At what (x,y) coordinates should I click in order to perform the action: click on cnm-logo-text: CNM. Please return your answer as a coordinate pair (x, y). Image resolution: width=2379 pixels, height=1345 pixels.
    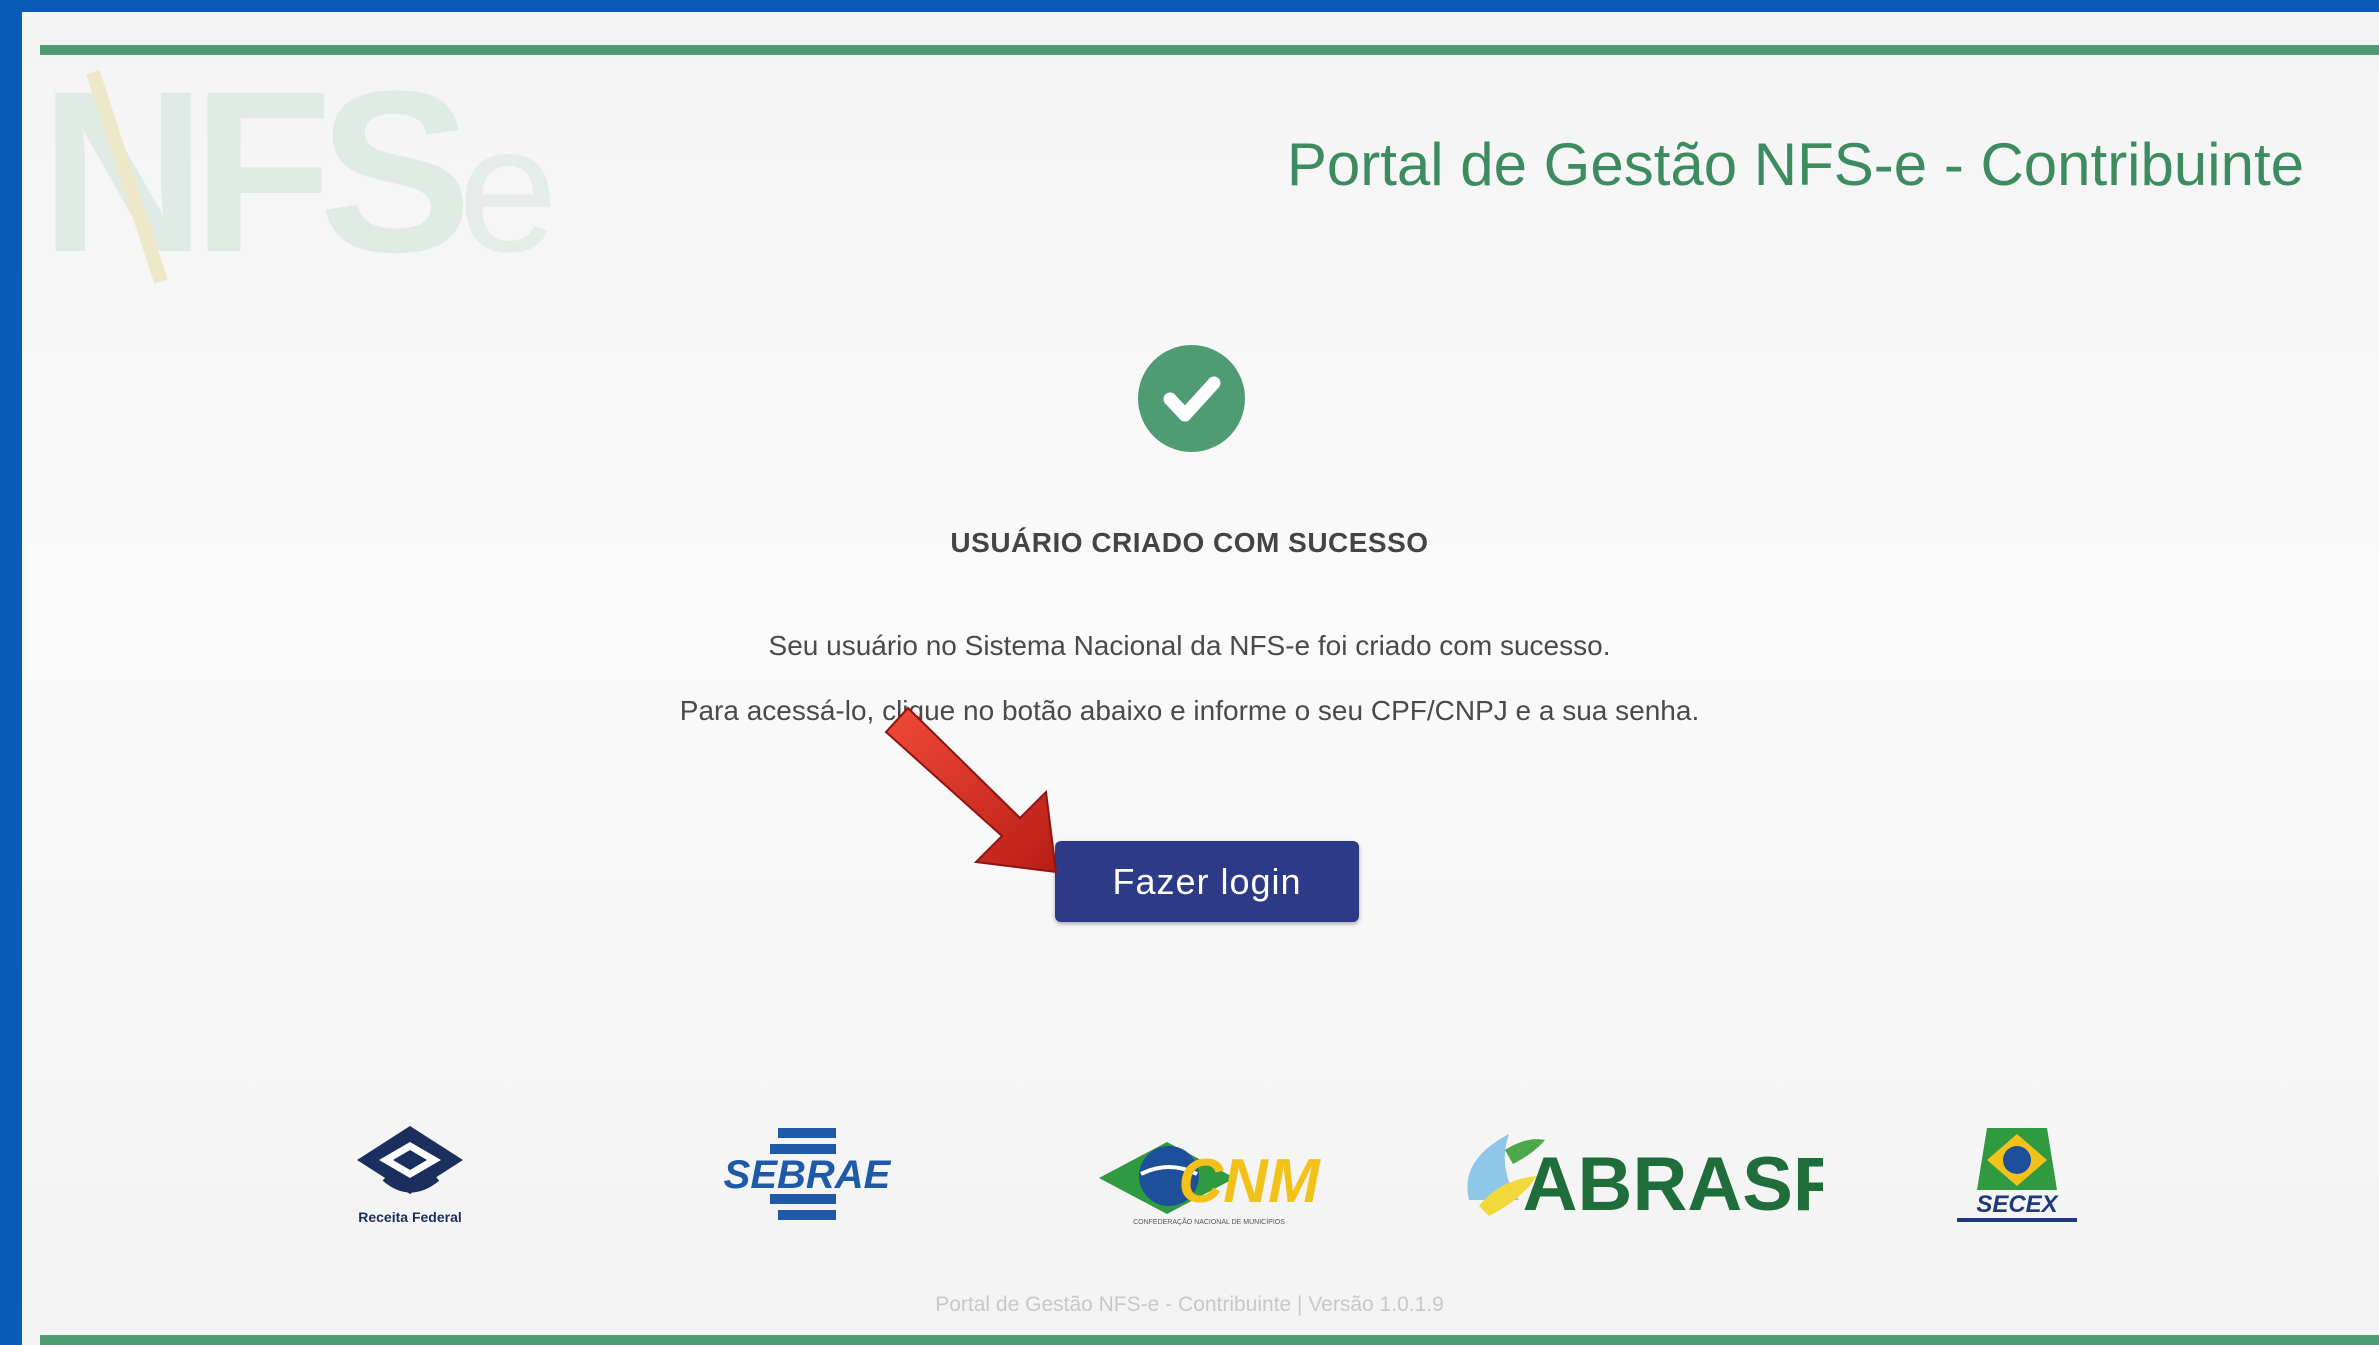
    Looking at the image, I should click on (1249, 1181).